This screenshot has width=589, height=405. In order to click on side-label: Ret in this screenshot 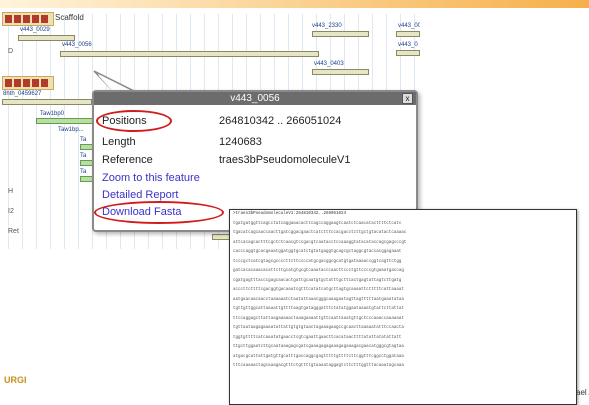, I will do `click(13, 231)`.